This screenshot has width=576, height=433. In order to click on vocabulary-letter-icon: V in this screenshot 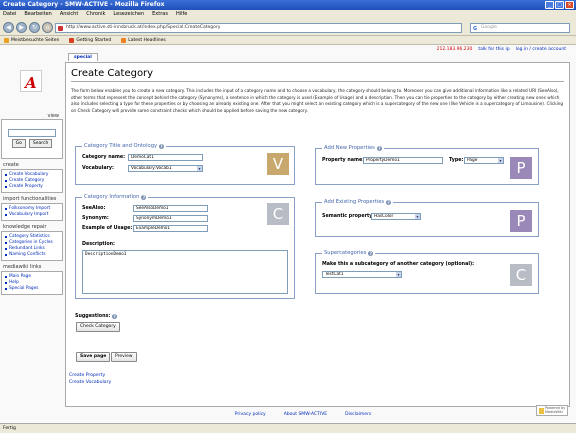, I will do `click(278, 164)`.